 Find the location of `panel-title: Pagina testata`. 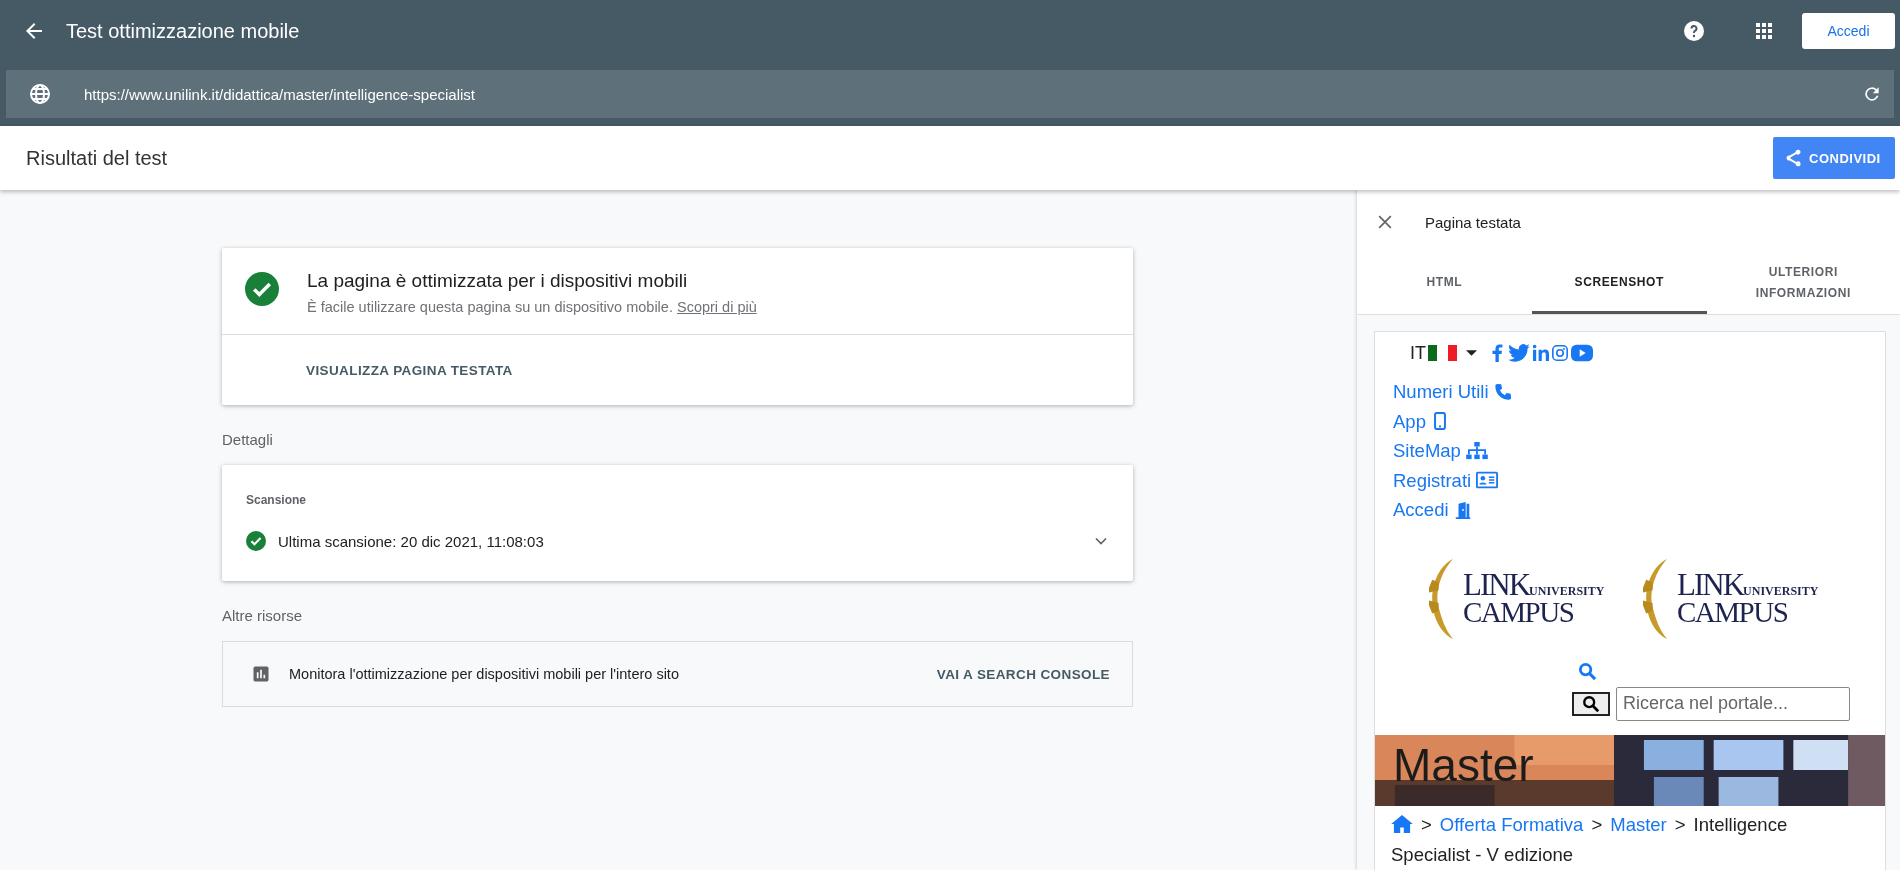

panel-title: Pagina testata is located at coordinates (1473, 222).